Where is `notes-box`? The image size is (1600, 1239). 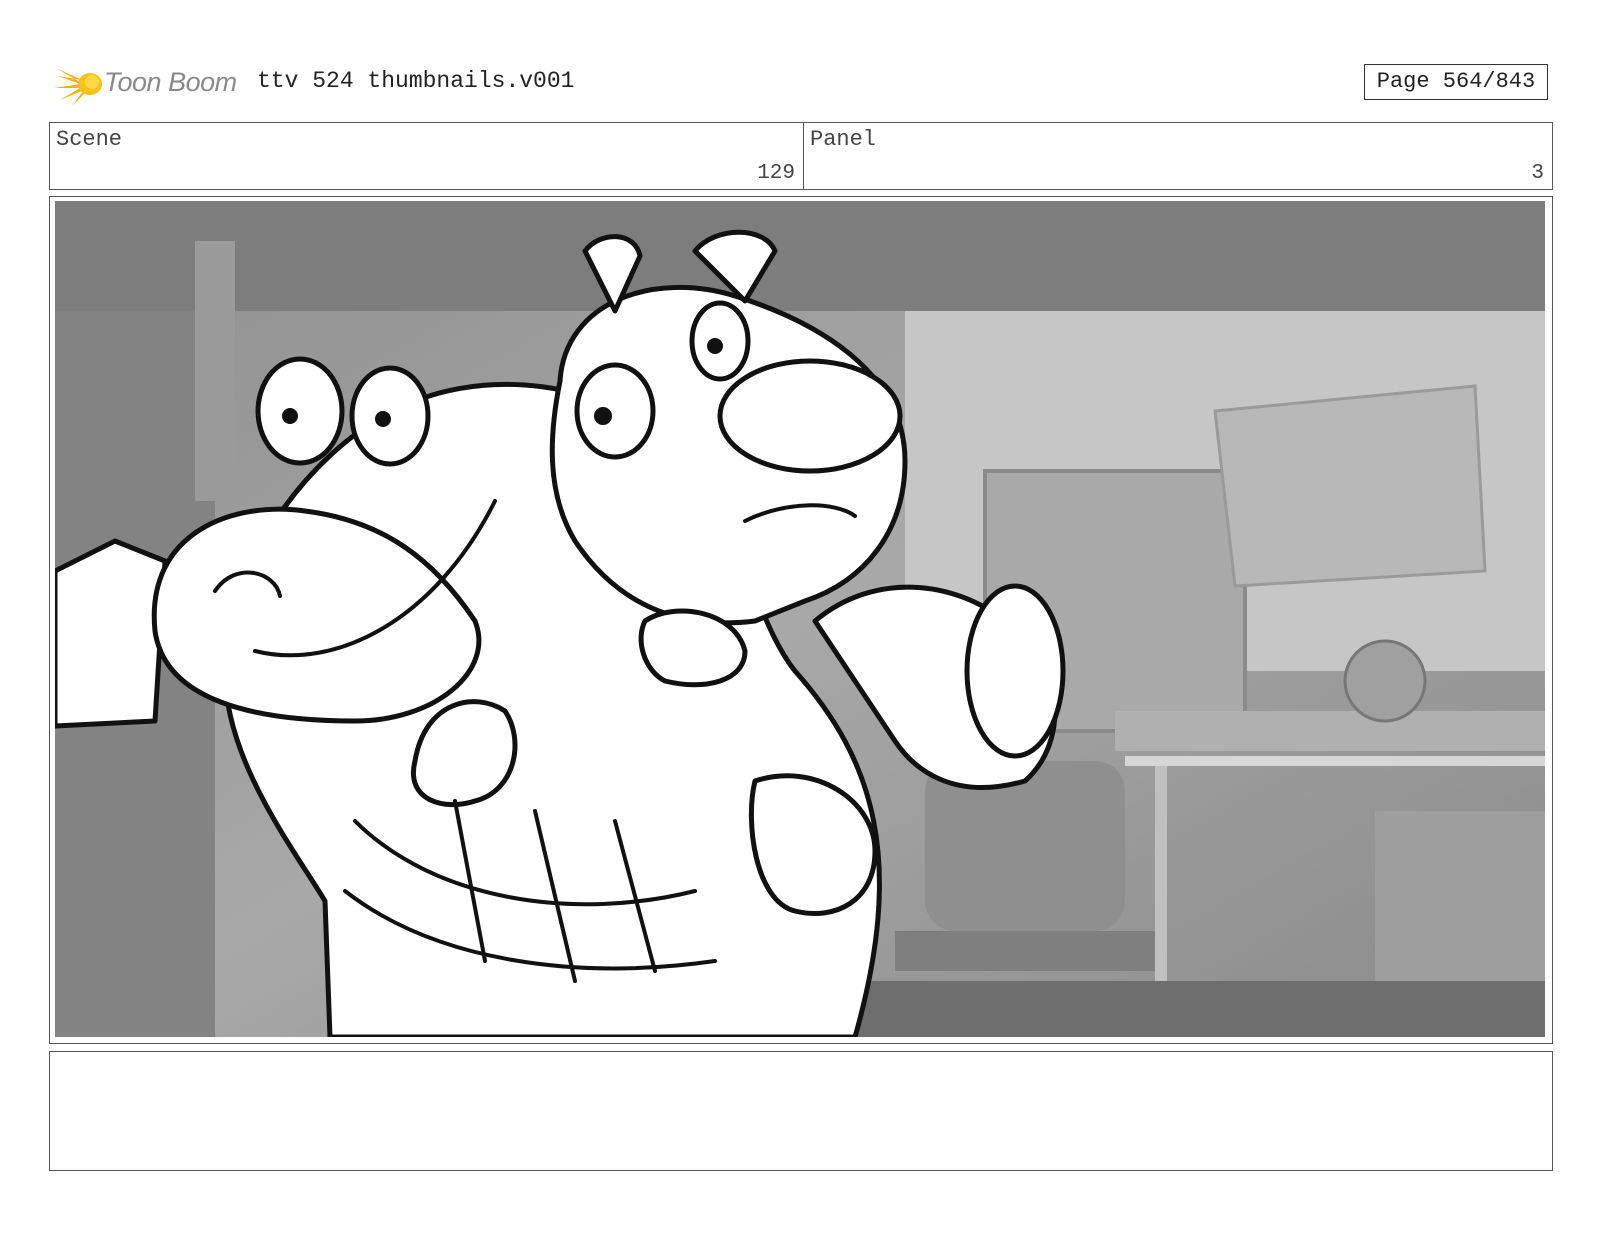 notes-box is located at coordinates (801, 1111).